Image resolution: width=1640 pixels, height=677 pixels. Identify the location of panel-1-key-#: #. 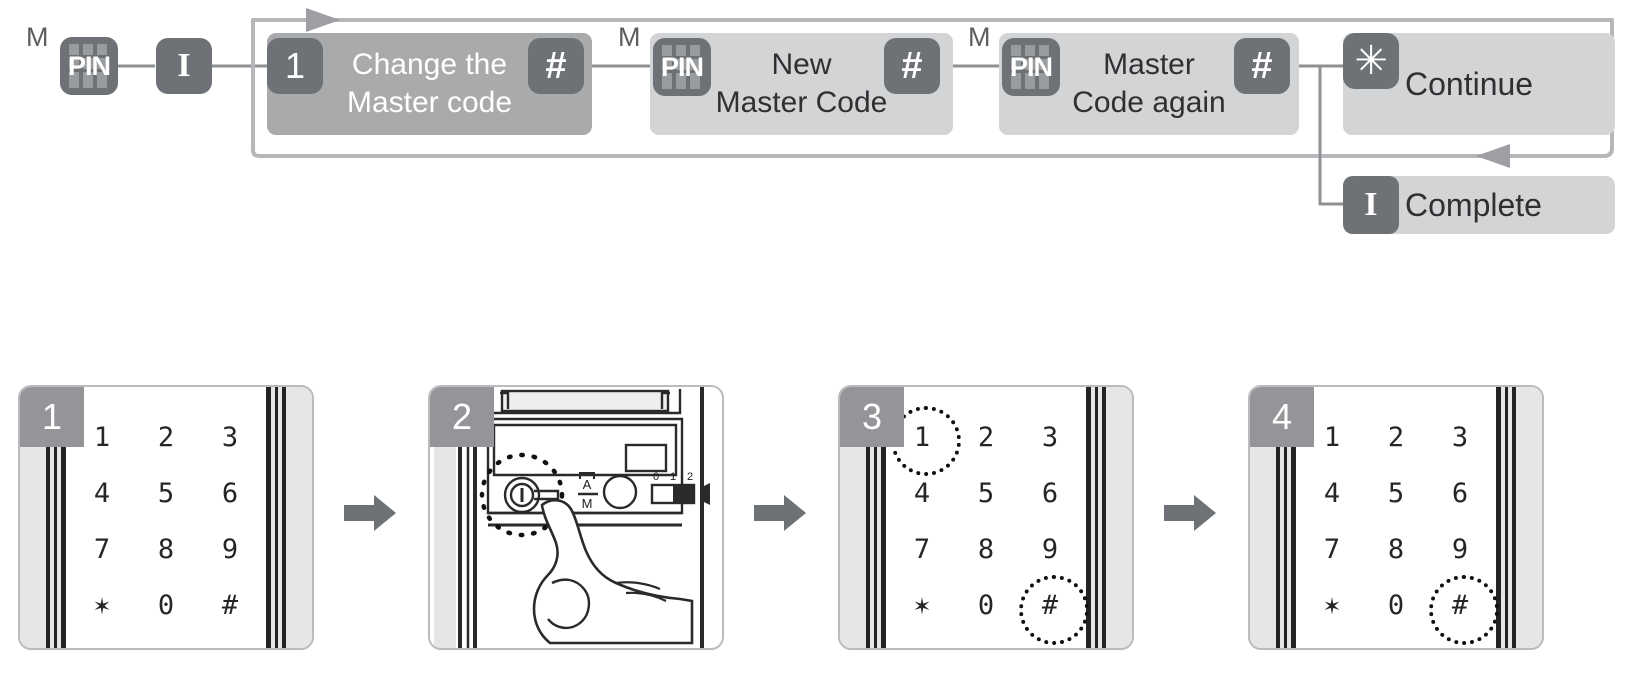
(230, 606).